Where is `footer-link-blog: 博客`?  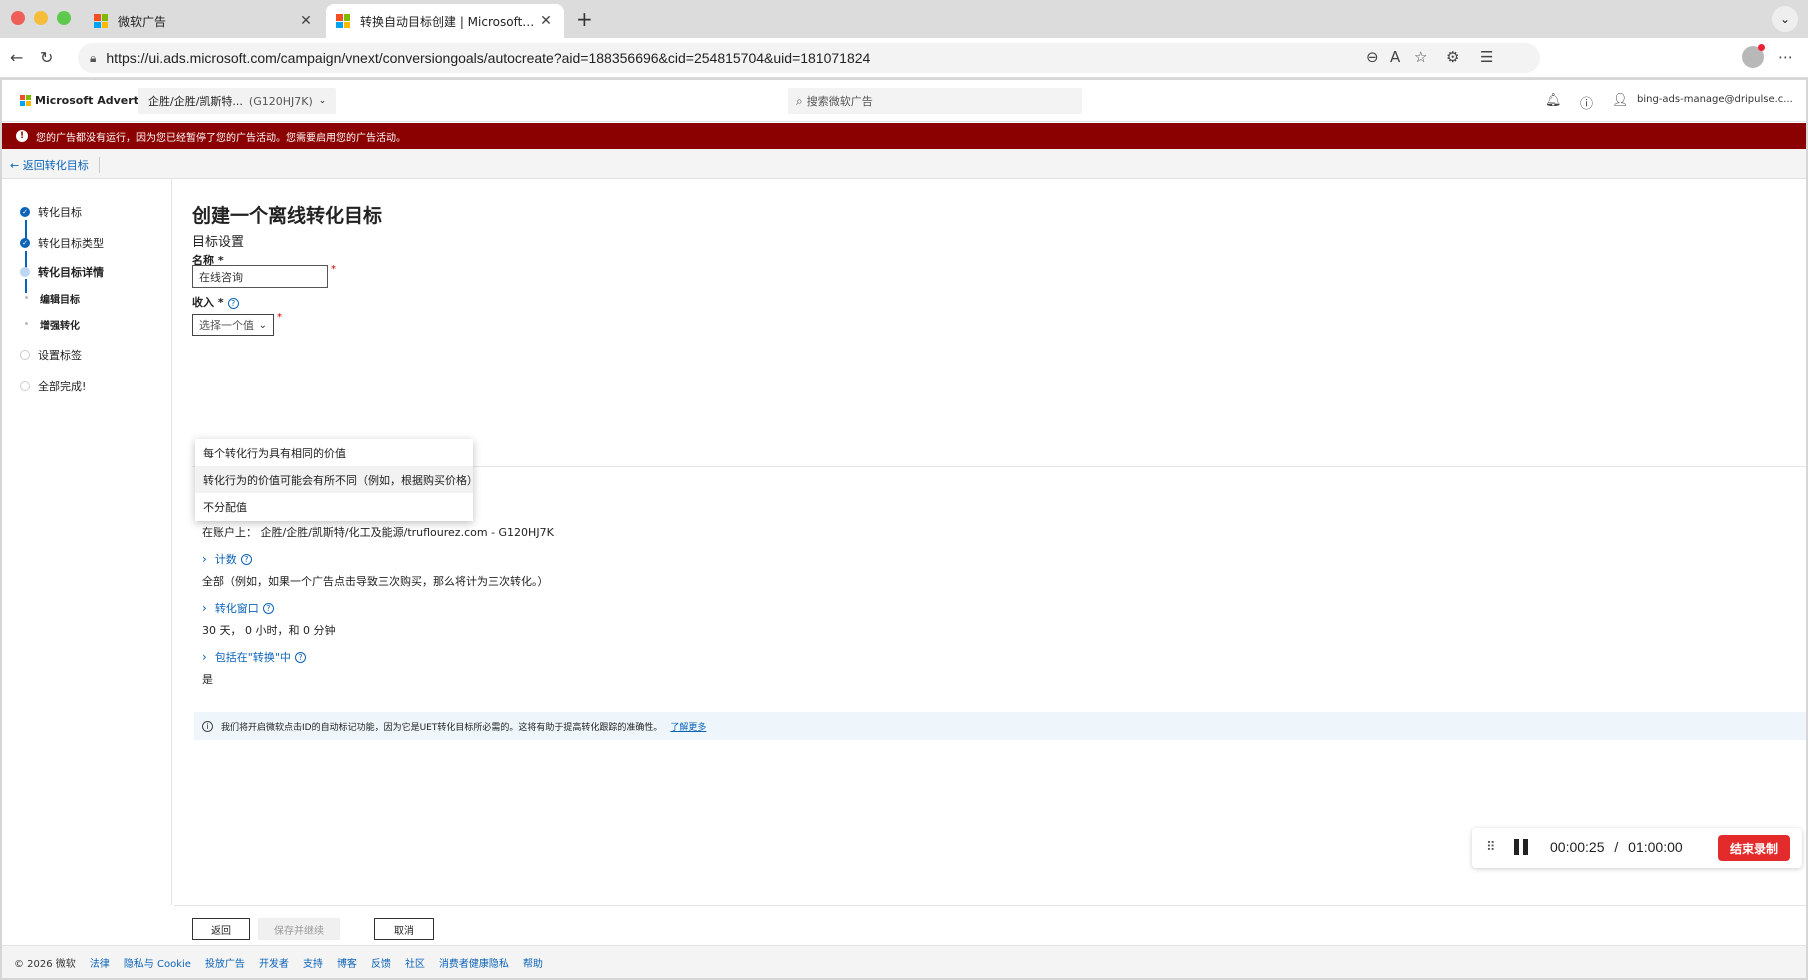 footer-link-blog: 博客 is located at coordinates (347, 962).